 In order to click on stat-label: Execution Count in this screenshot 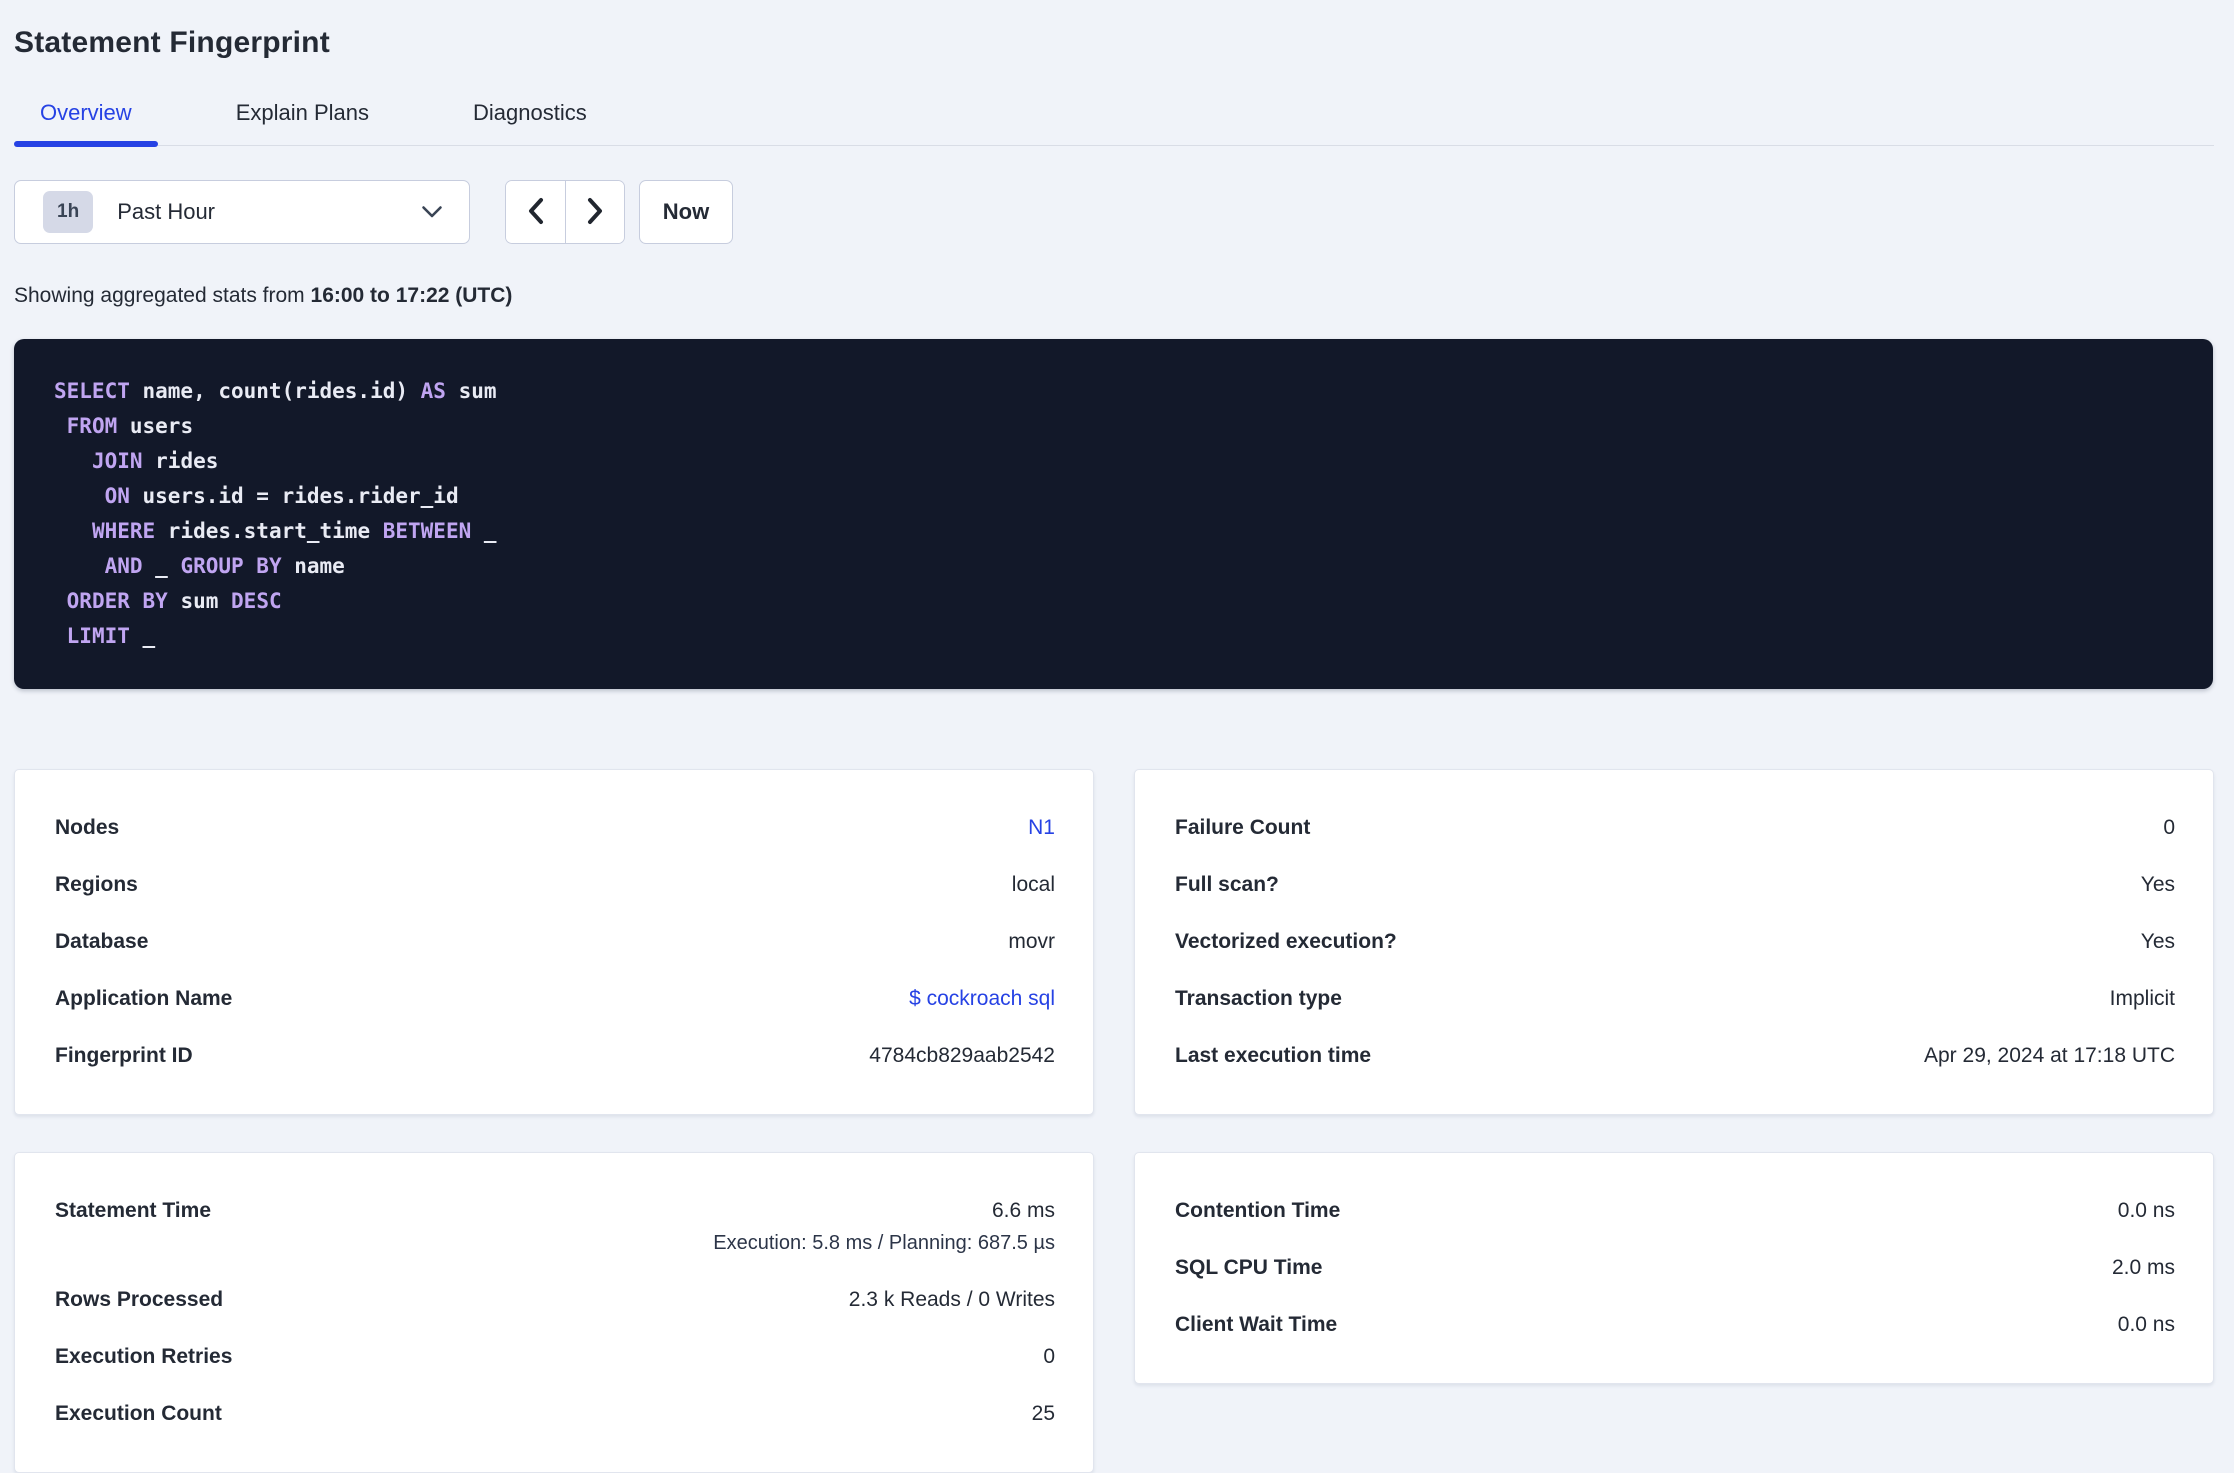, I will do `click(138, 1413)`.